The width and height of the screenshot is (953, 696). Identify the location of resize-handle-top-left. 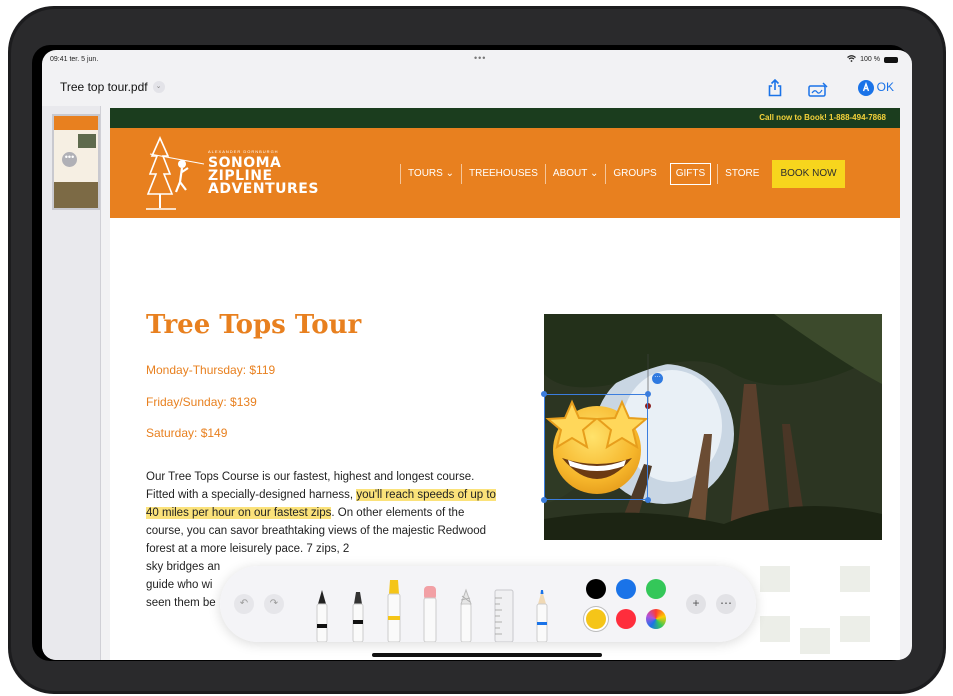
(544, 394).